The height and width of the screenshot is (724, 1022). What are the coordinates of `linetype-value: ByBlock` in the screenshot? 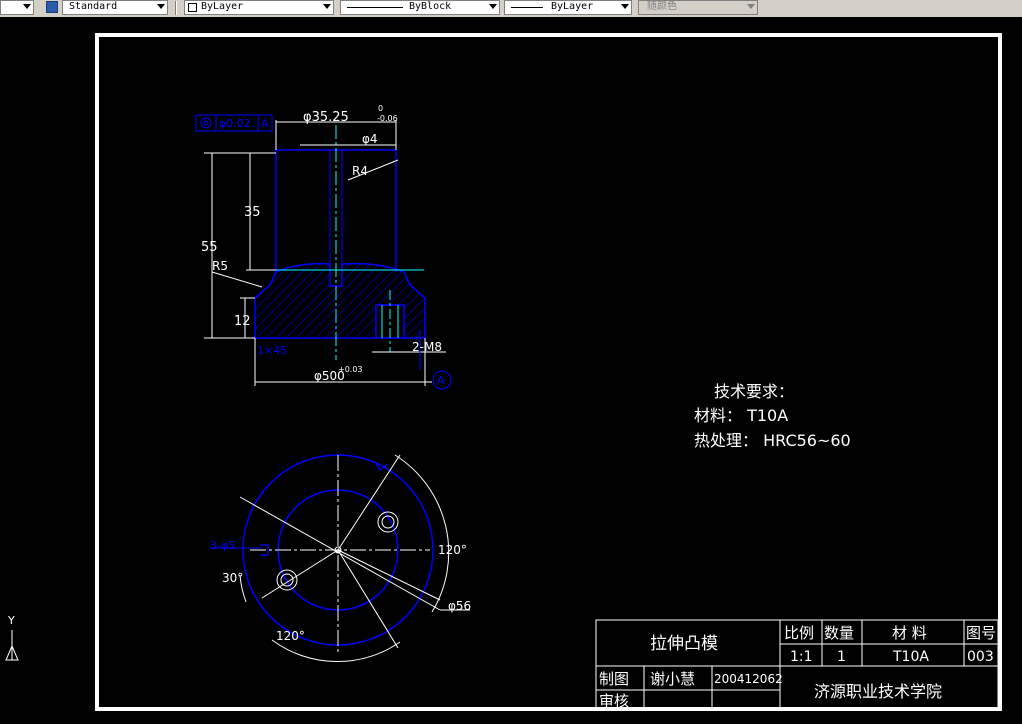 It's located at (430, 6).